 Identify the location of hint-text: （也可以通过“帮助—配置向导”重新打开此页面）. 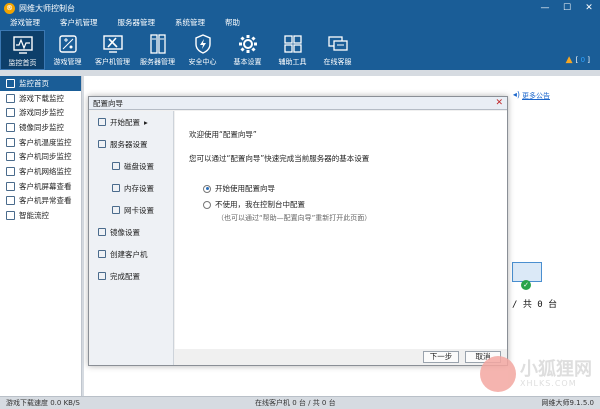
(294, 218).